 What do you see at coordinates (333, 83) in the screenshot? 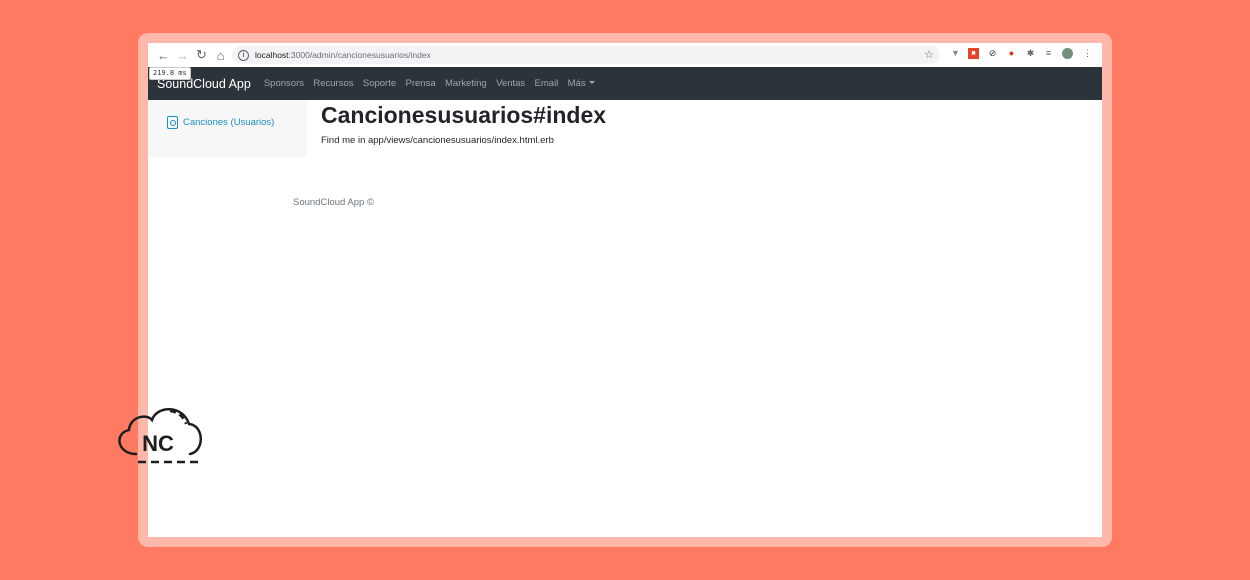
I see `nav-link-recursos: Recursos` at bounding box center [333, 83].